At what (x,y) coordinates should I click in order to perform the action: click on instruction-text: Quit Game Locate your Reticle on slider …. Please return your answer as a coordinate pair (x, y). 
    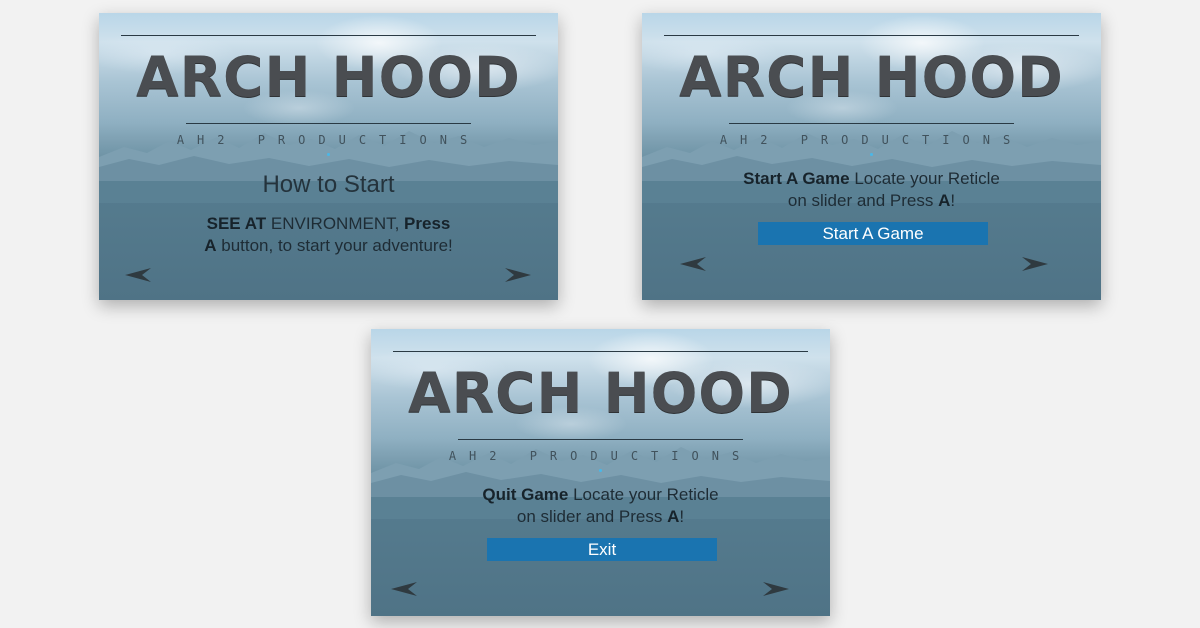
    Looking at the image, I should click on (600, 506).